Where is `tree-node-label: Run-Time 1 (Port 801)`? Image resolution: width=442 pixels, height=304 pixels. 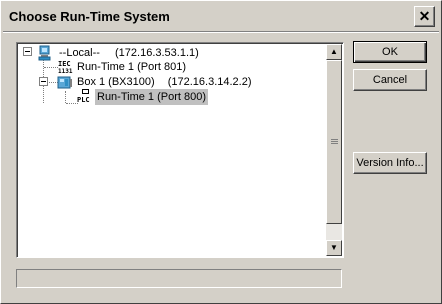 tree-node-label: Run-Time 1 (Port 801) is located at coordinates (132, 67).